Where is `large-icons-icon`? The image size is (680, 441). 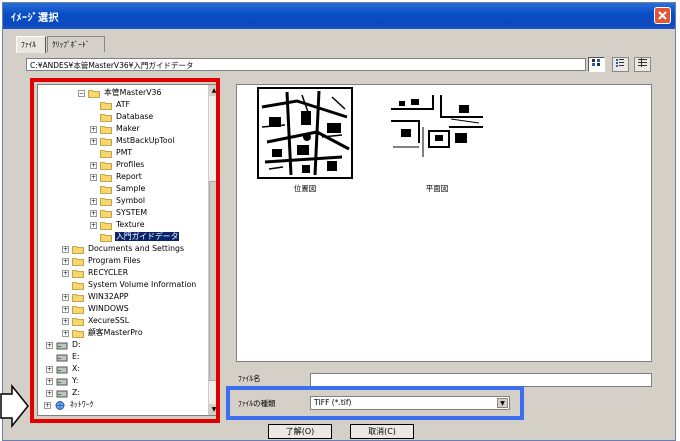 large-icons-icon is located at coordinates (596, 62).